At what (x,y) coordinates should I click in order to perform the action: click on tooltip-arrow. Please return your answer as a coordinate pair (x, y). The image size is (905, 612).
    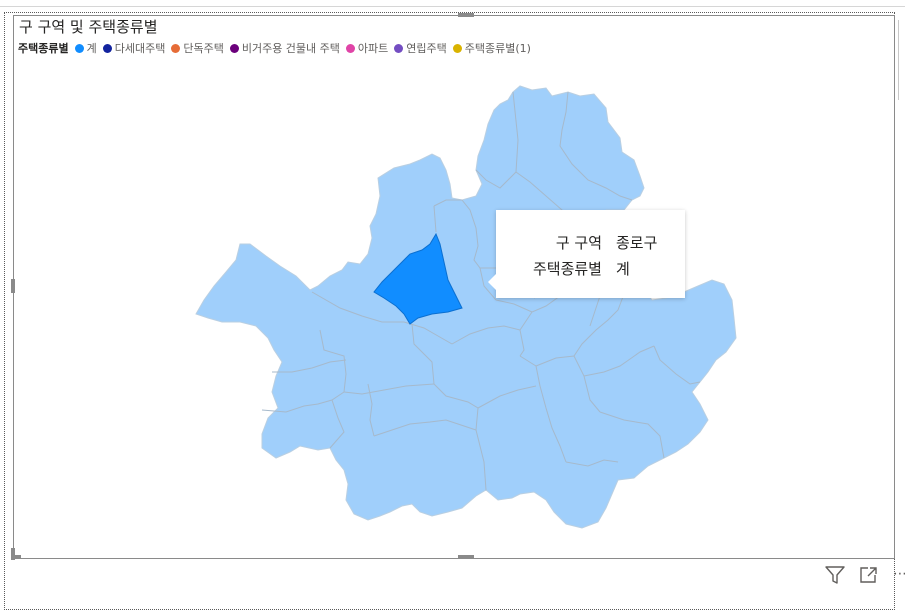
    Looking at the image, I should click on (492, 282).